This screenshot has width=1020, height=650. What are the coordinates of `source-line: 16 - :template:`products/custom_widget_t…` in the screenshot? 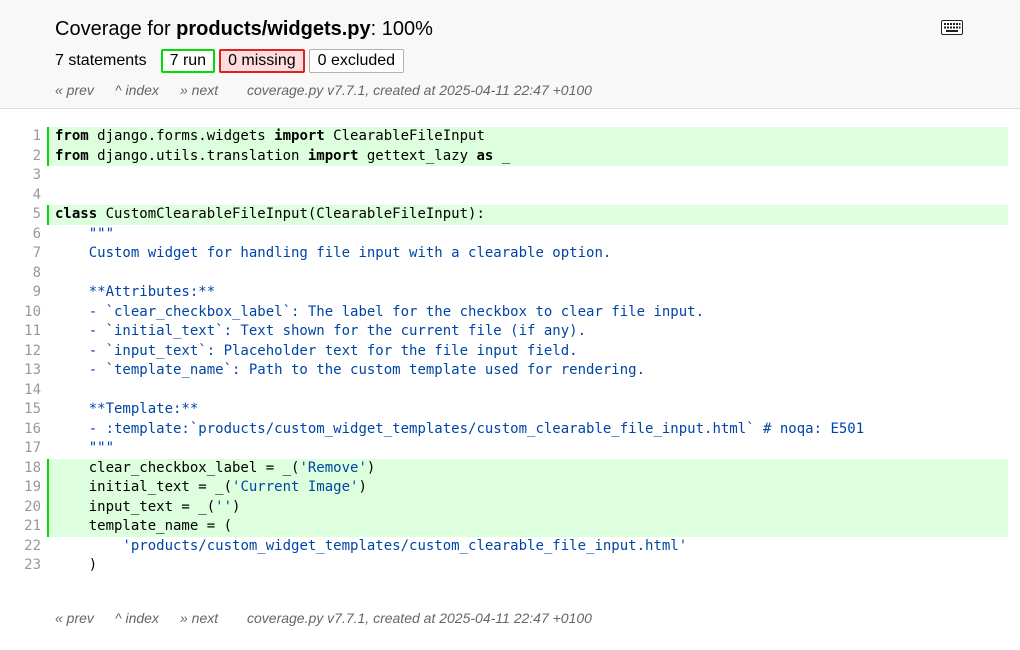 It's located at (510, 430).